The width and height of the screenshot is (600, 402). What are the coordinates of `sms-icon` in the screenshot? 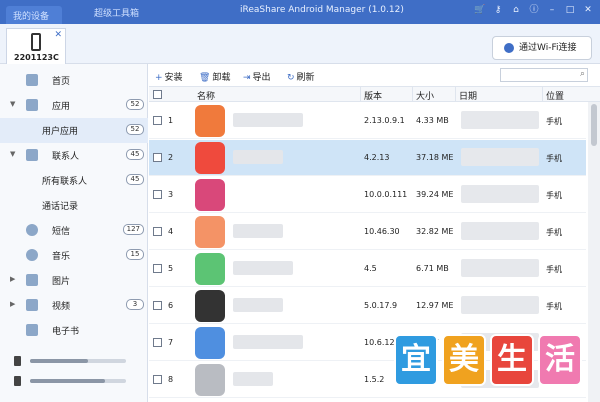 It's located at (32, 230).